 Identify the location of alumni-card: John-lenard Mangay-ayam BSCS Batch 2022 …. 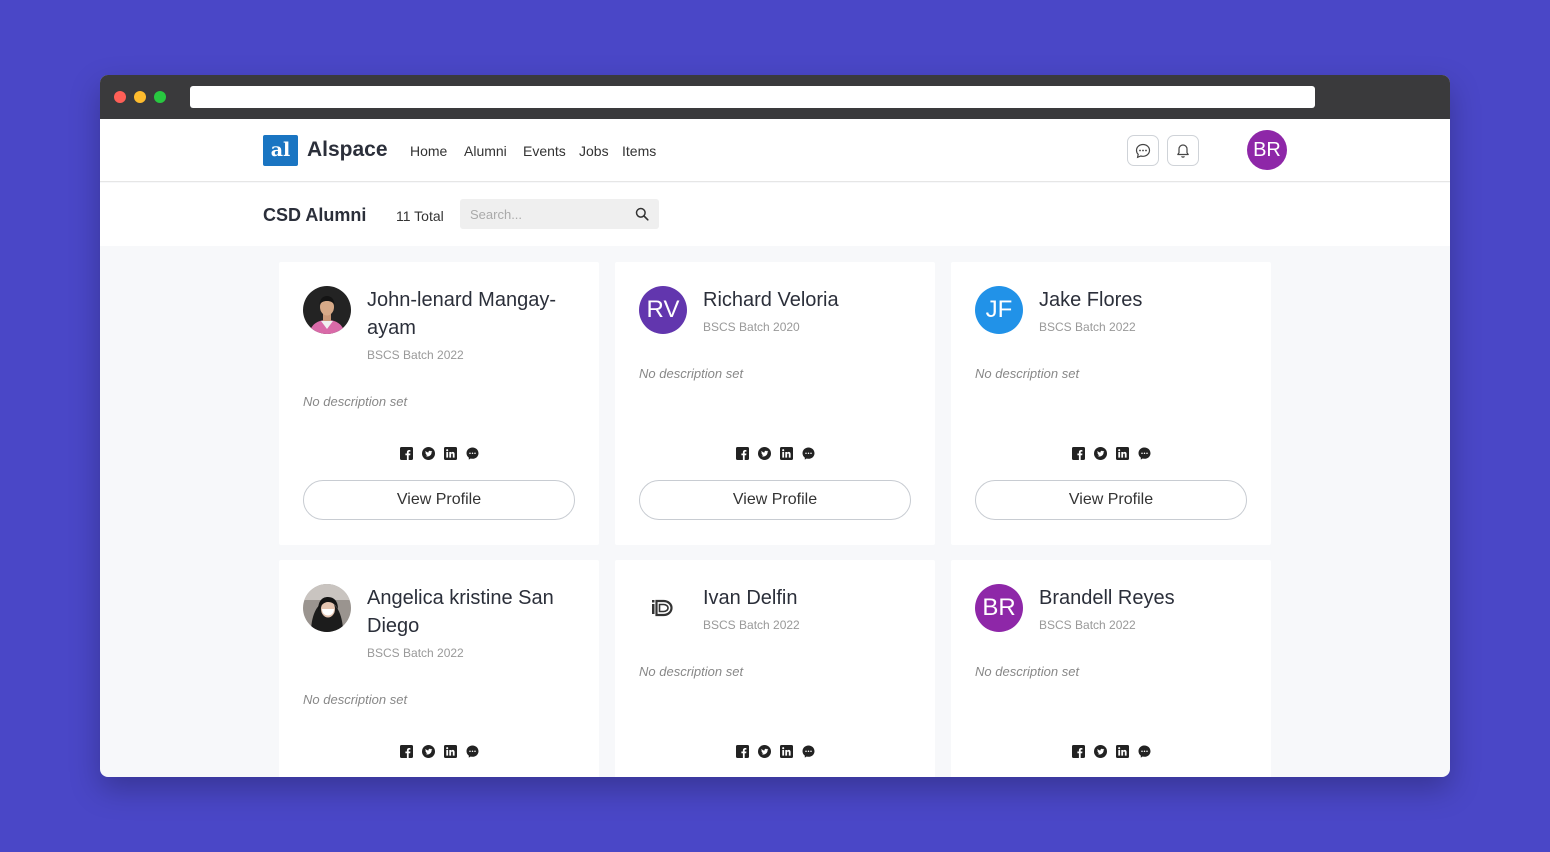
(439, 403).